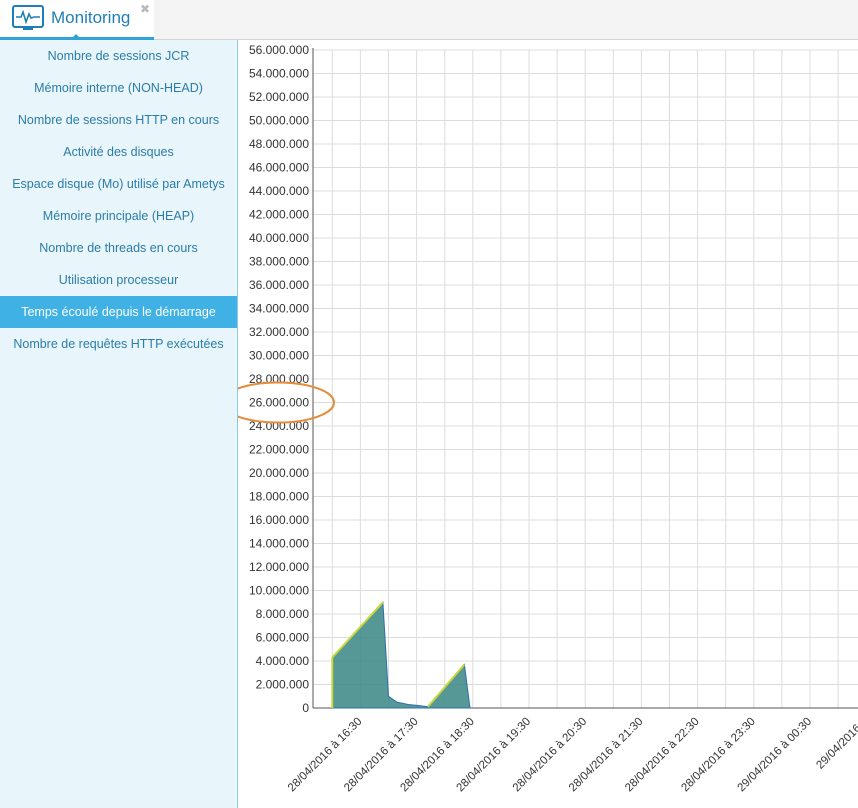  What do you see at coordinates (118, 152) in the screenshot?
I see `sidebar-item-disk-activity: Activité des disques` at bounding box center [118, 152].